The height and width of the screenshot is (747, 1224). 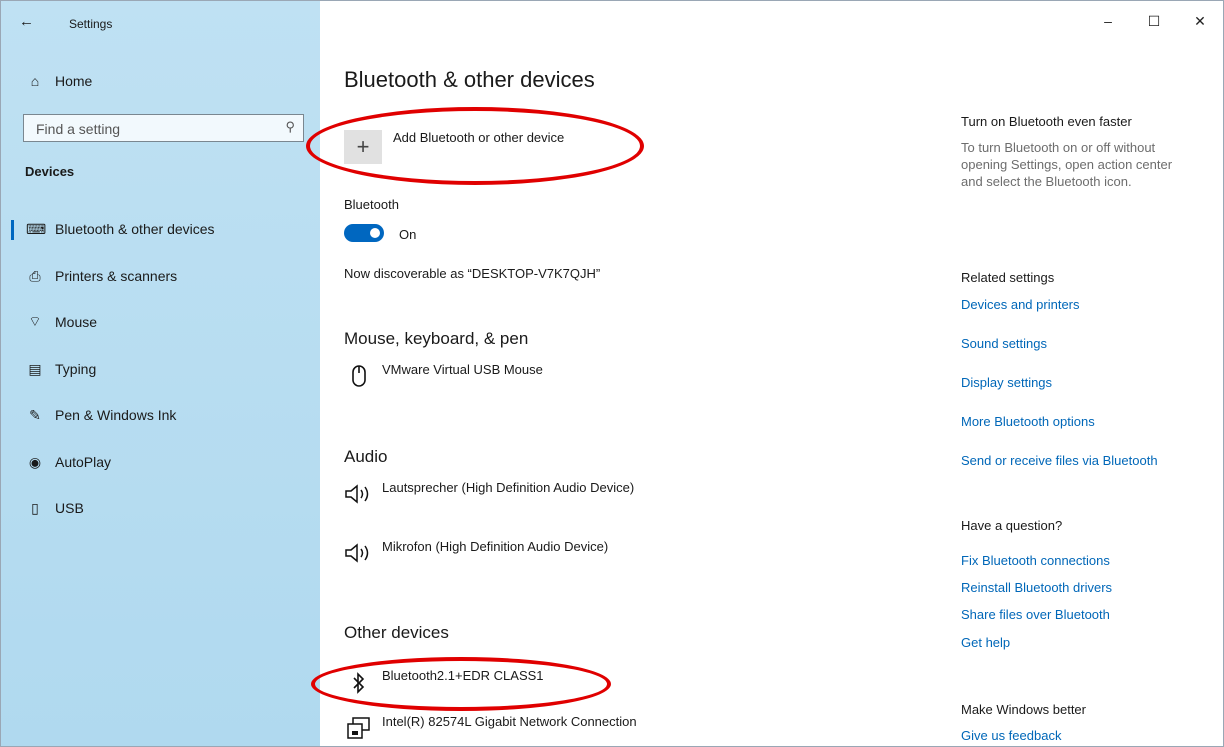 I want to click on device-name: Bluetooth2.1+EDR CLASS1, so click(x=463, y=675).